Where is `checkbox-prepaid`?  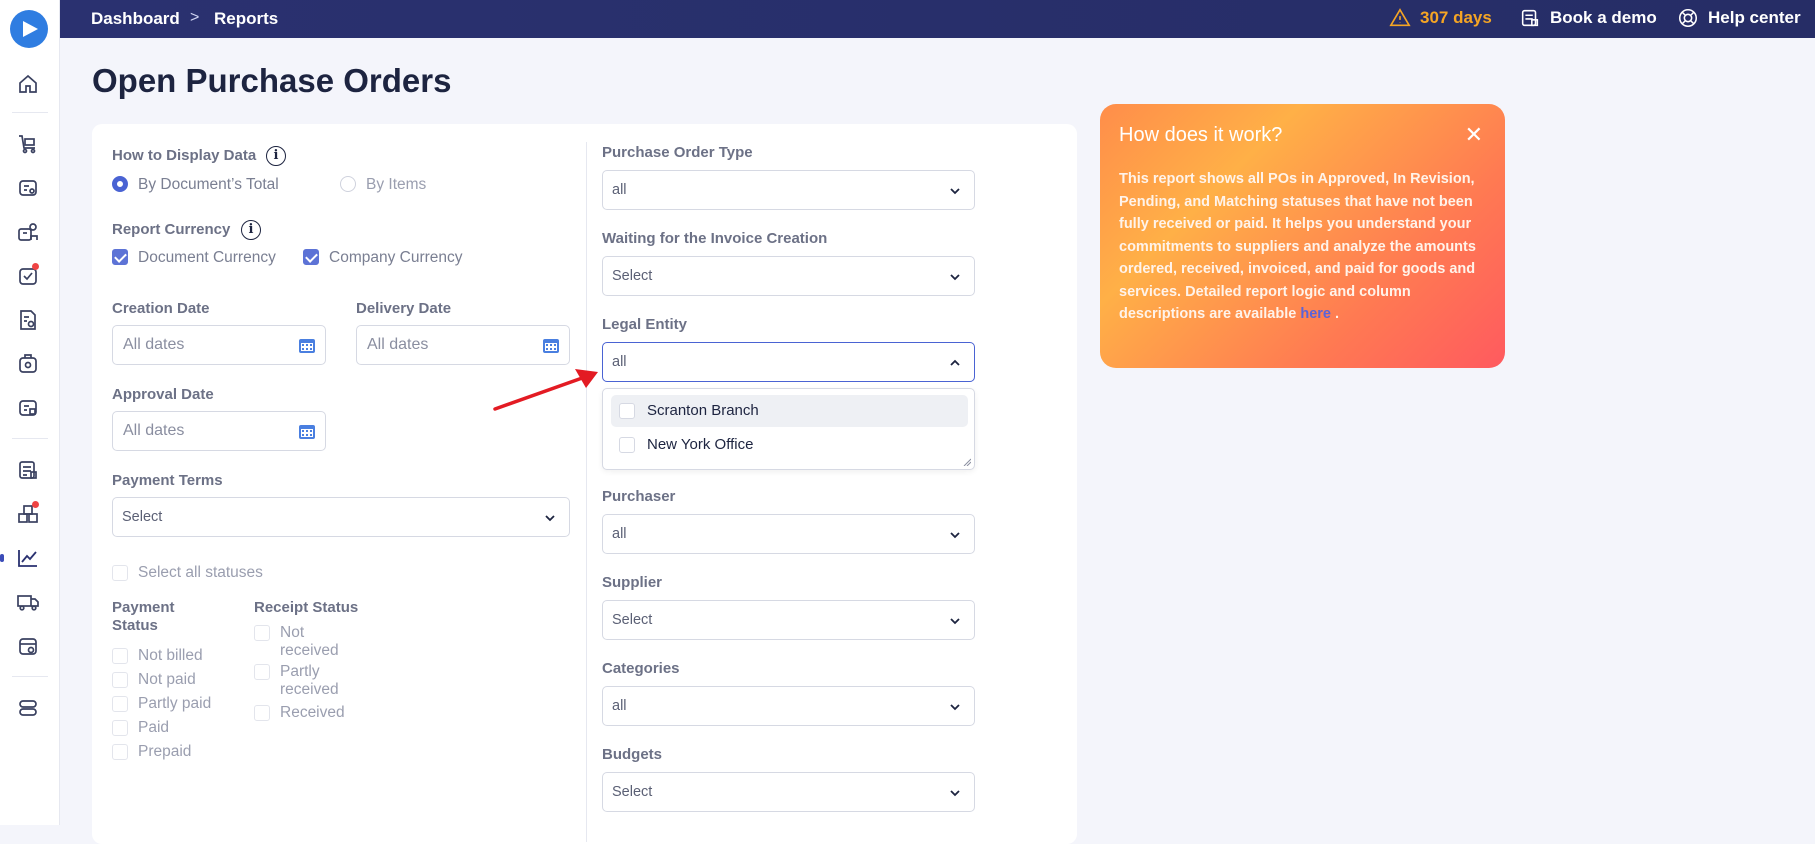
checkbox-prepaid is located at coordinates (120, 752).